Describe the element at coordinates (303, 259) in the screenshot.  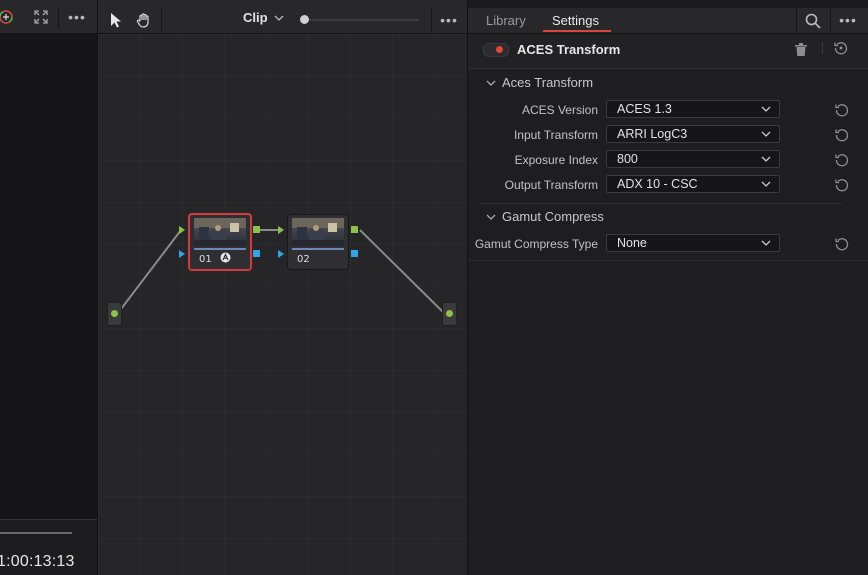
I see `node-label: 02` at that location.